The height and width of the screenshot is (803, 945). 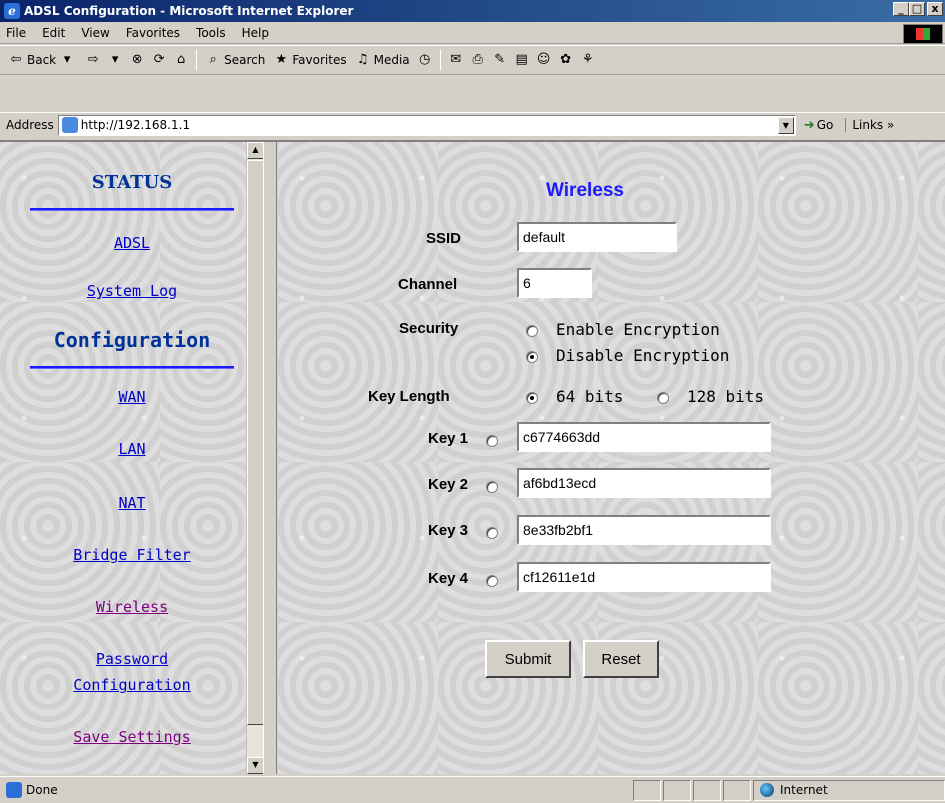 I want to click on status-bar: Done Internet, so click(x=472, y=789).